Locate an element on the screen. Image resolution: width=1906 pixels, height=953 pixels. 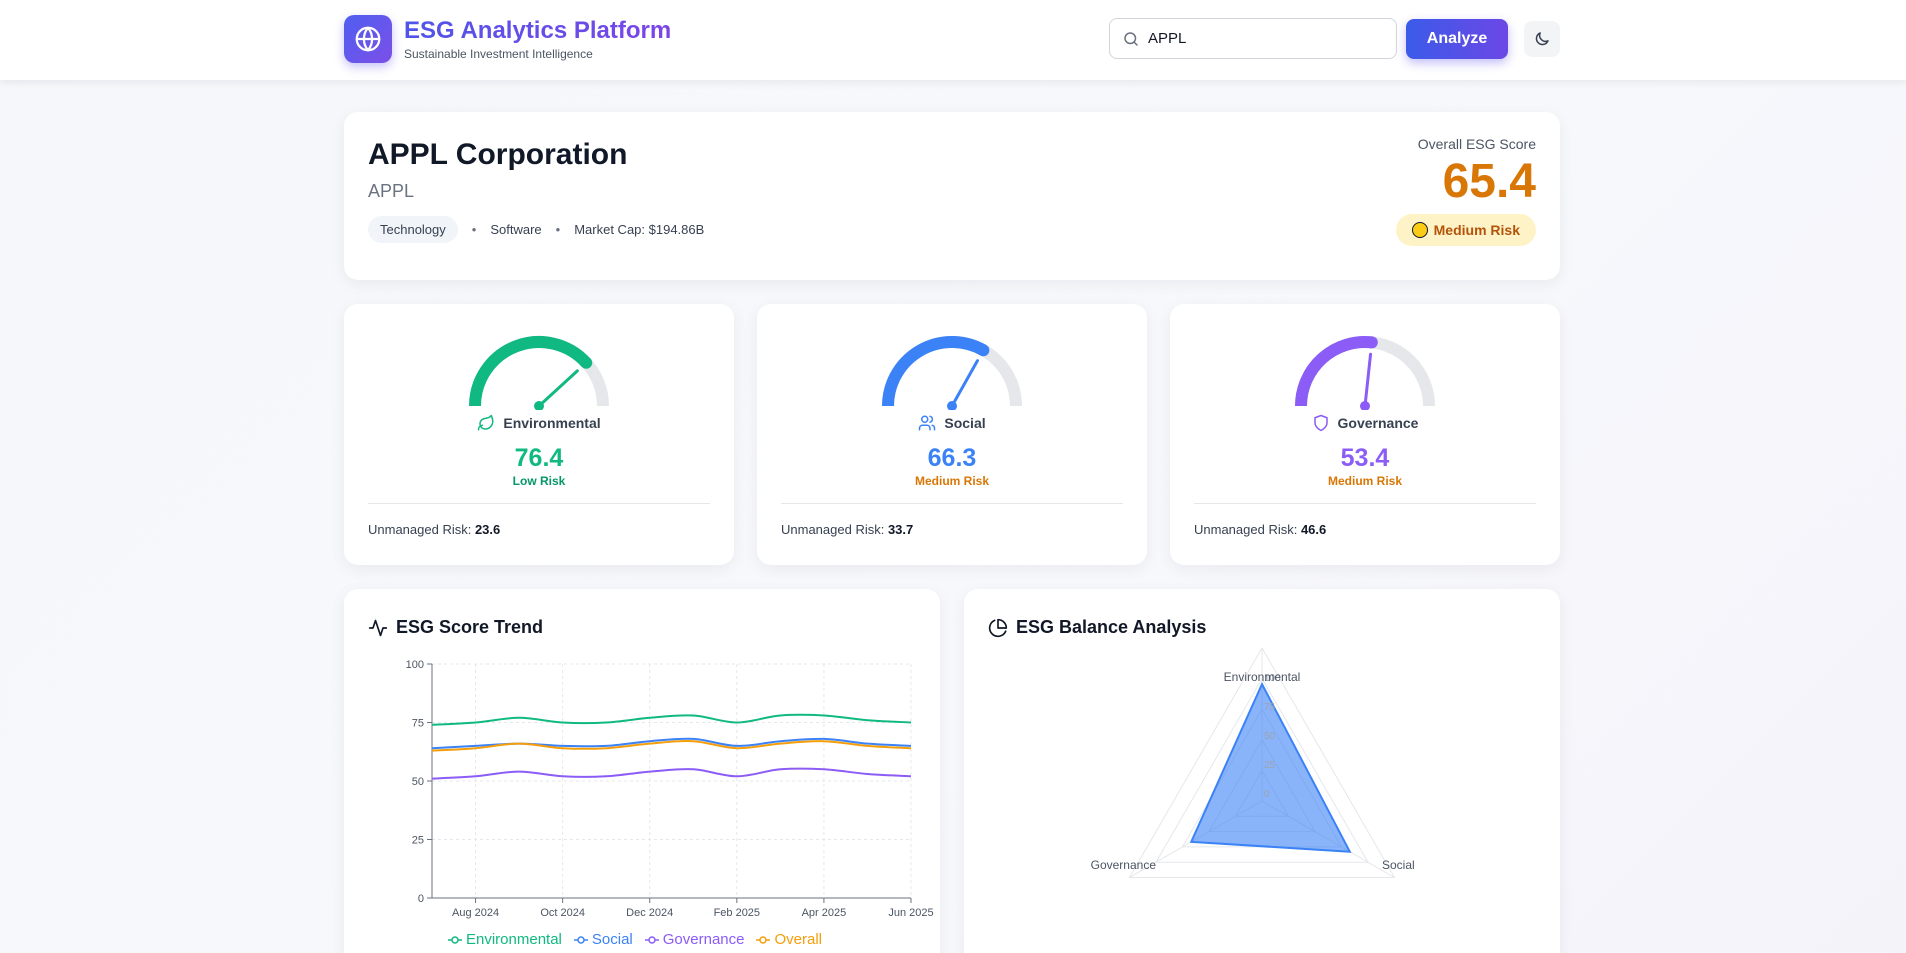
legend-item-overall: Overall is located at coordinates (789, 939).